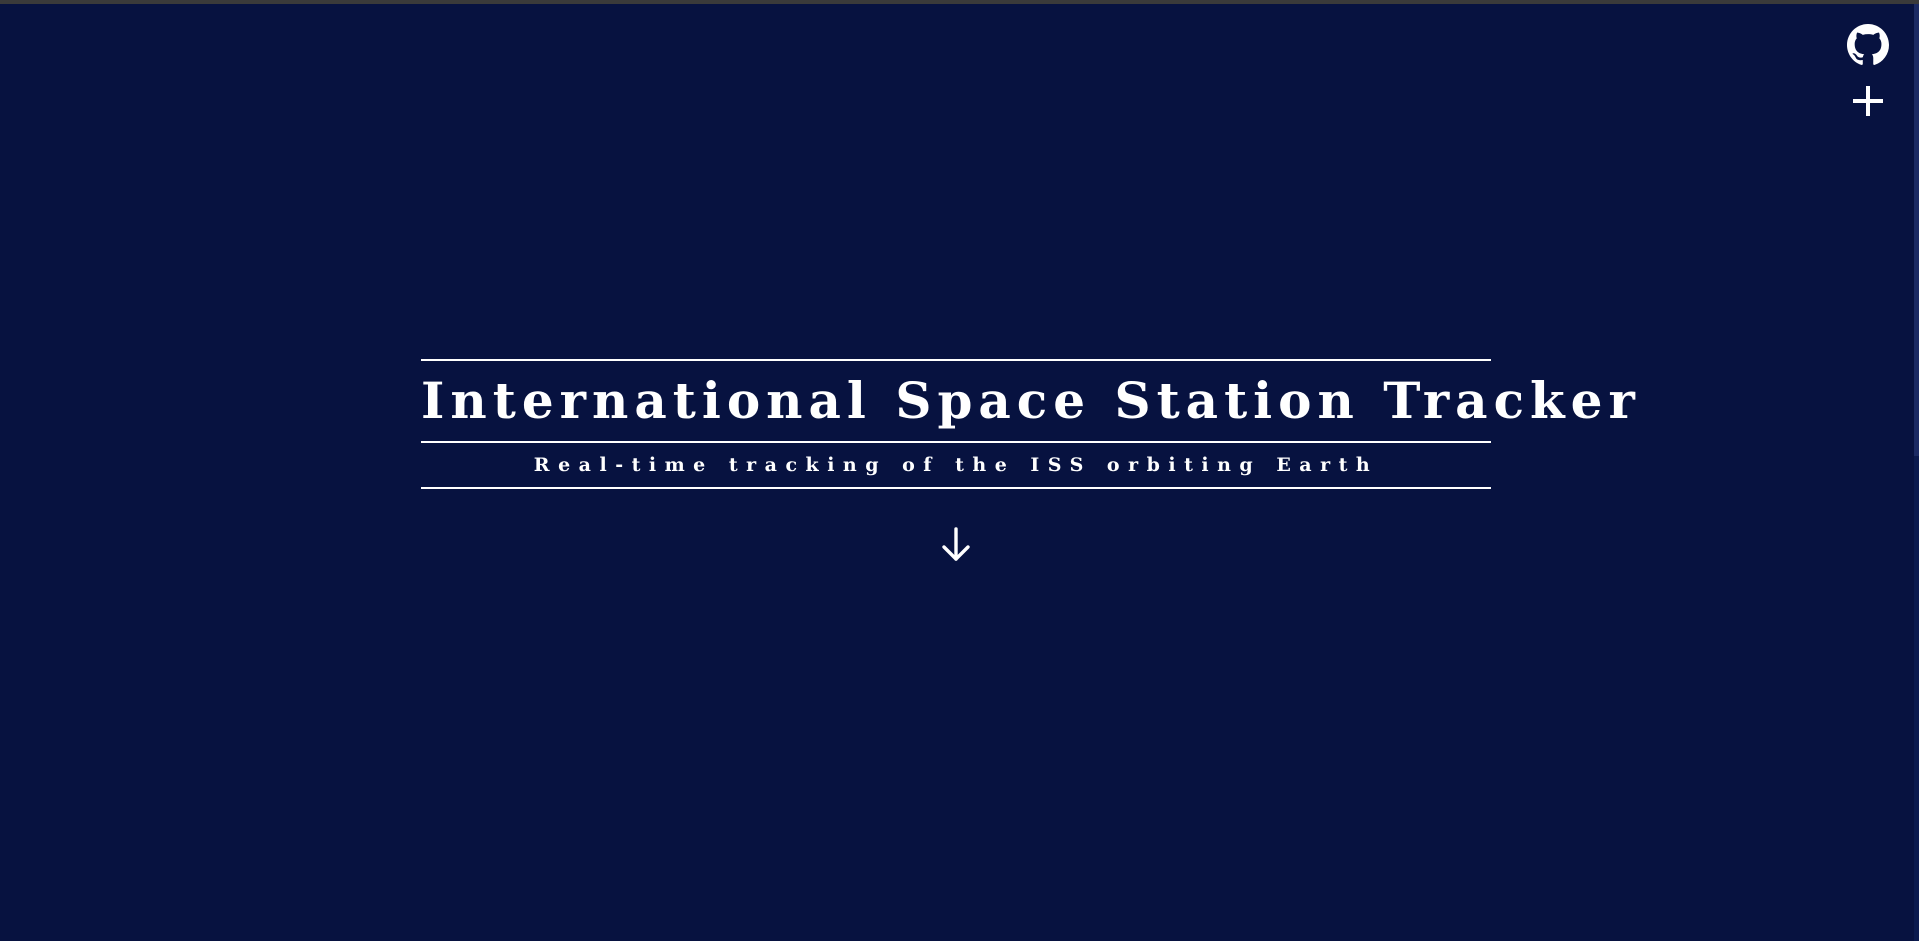  I want to click on corner-icon-group, so click(1868, 80).